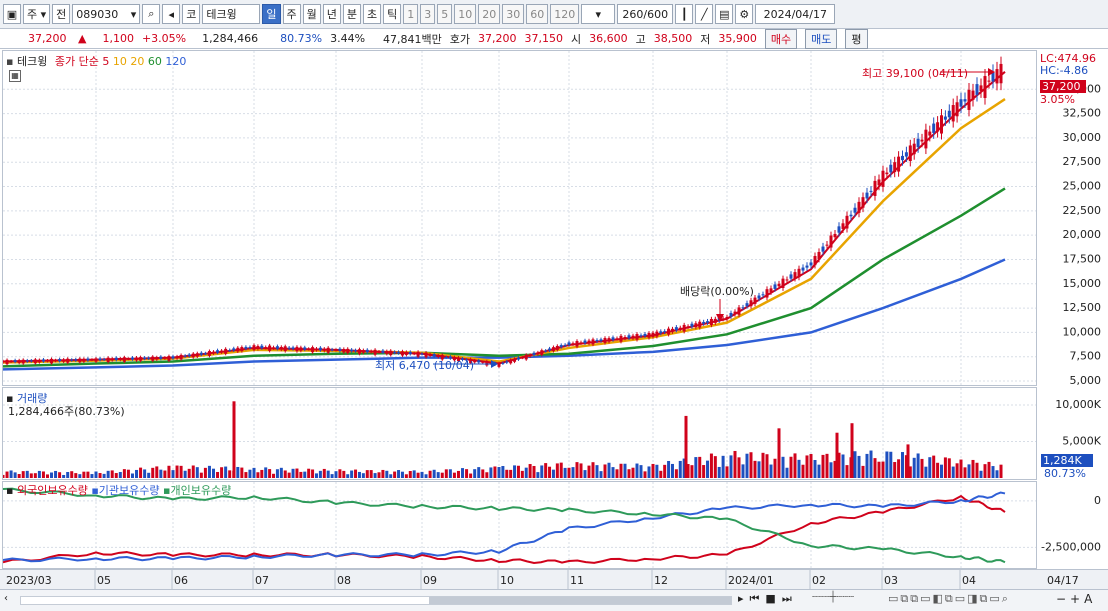 This screenshot has height=611, width=1108. What do you see at coordinates (513, 14) in the screenshot?
I see `interval-30: 30` at bounding box center [513, 14].